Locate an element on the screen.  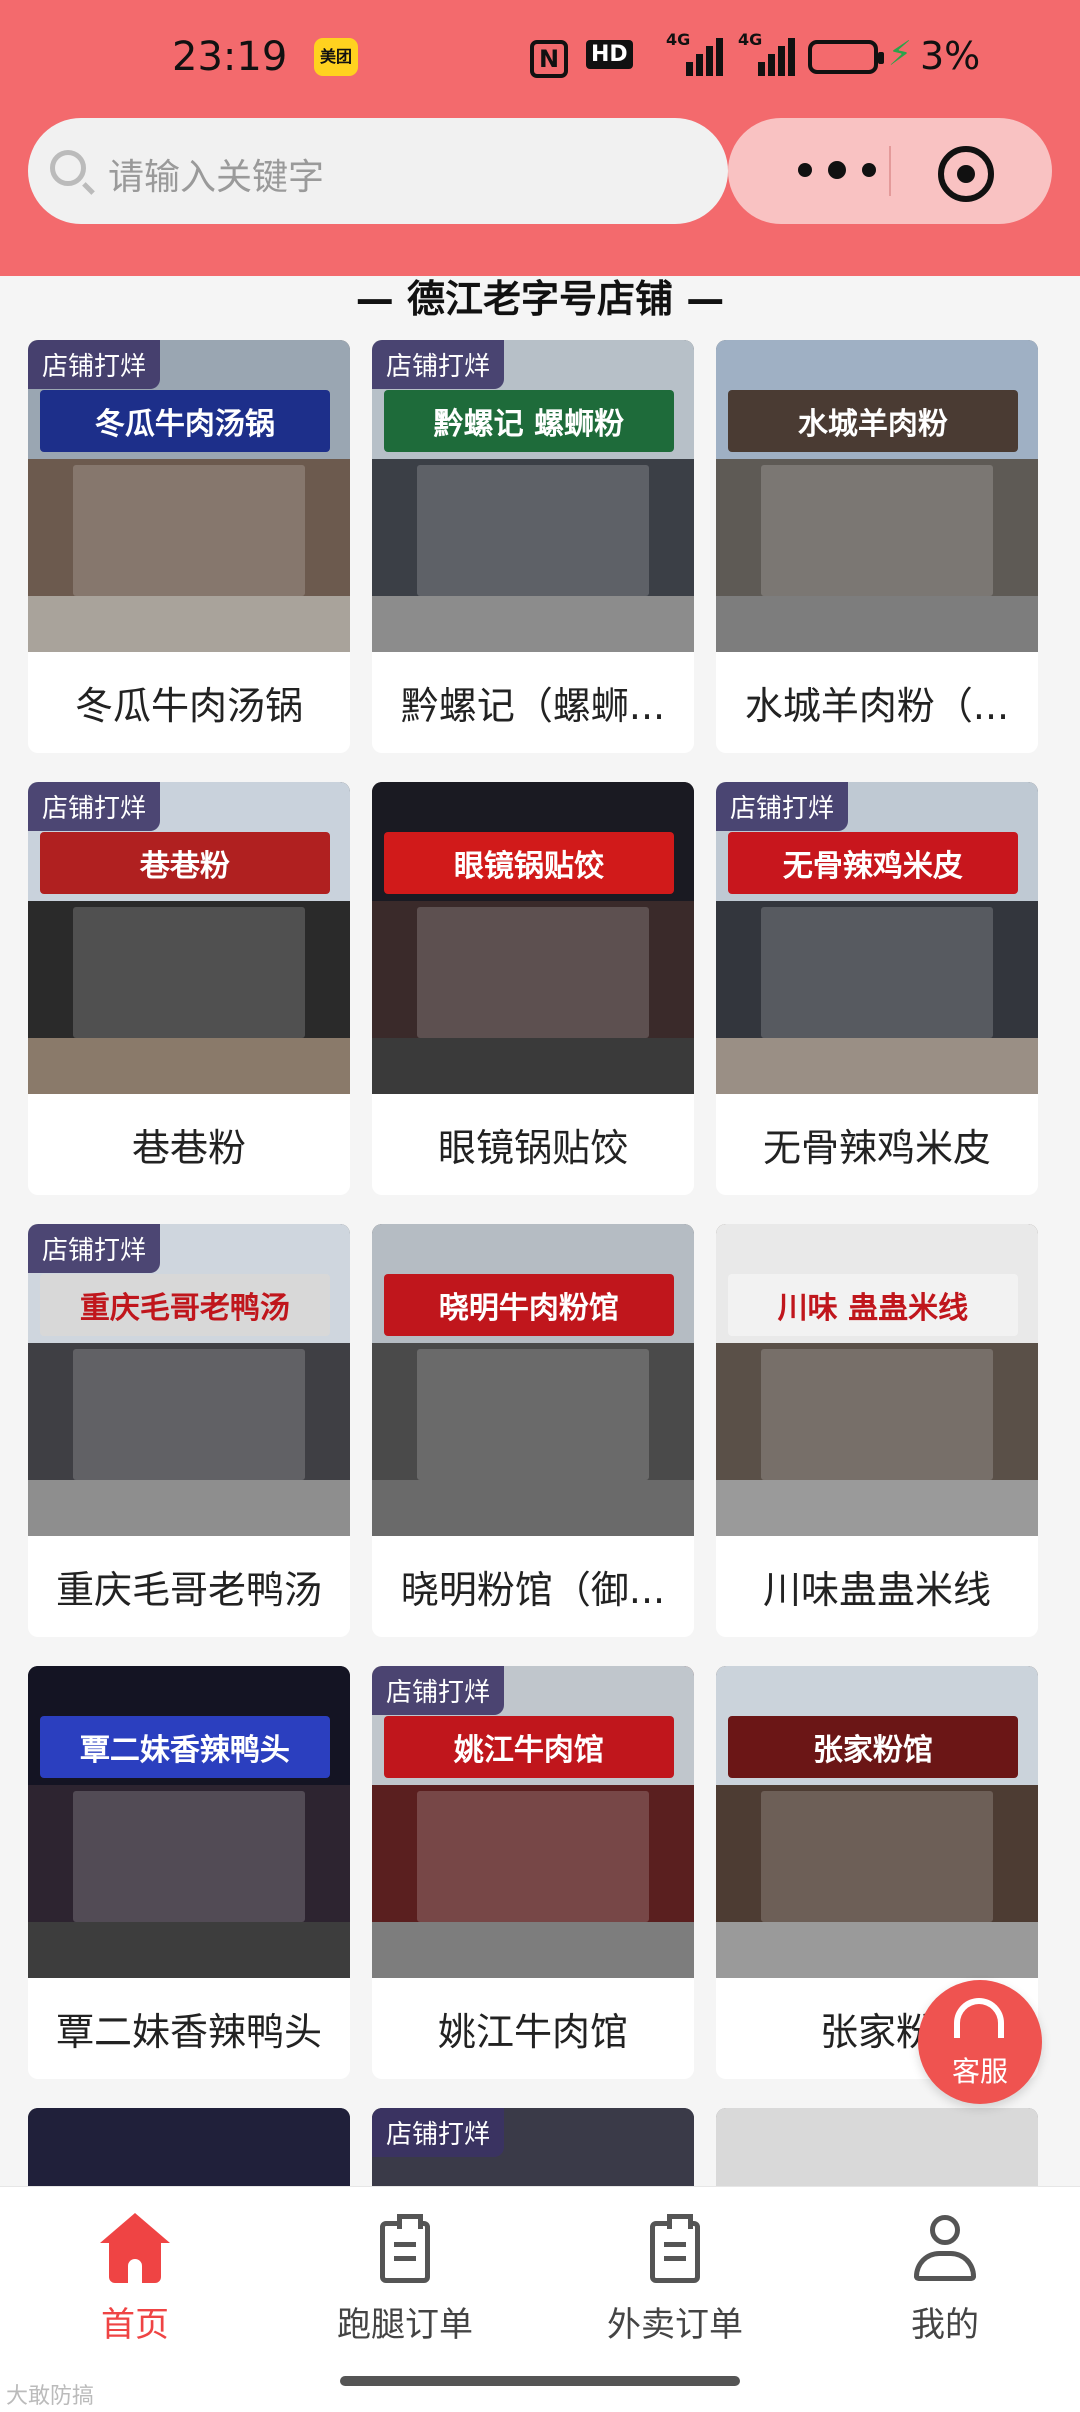
watermark: 大敢防搞 is located at coordinates (50, 2396).